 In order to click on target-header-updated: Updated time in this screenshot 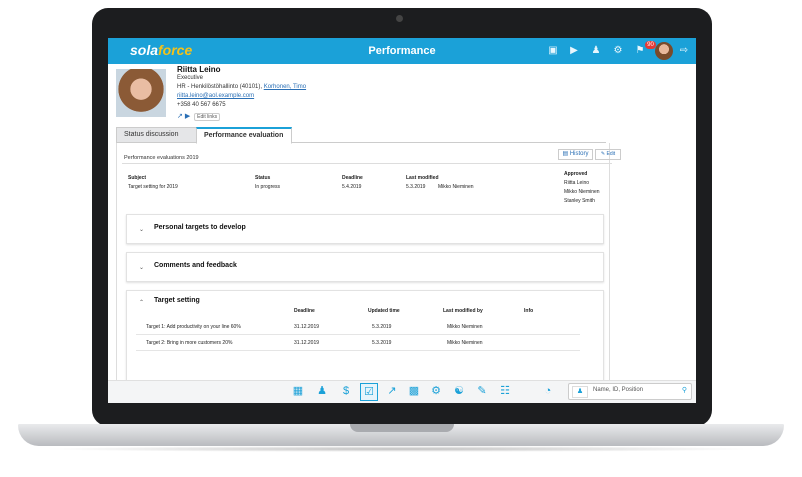, I will do `click(384, 311)`.